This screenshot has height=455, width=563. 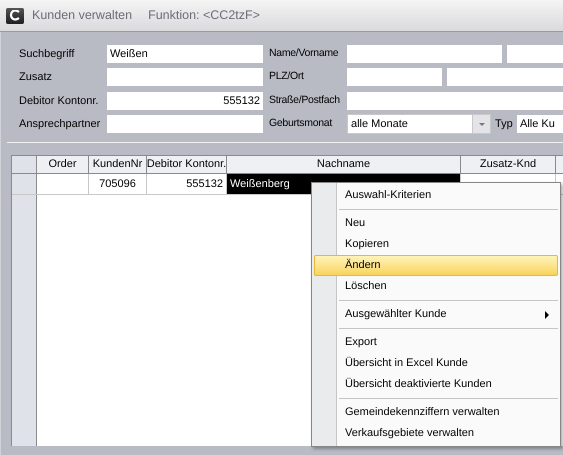 I want to click on field-label: Ansprechpartner, so click(x=60, y=124).